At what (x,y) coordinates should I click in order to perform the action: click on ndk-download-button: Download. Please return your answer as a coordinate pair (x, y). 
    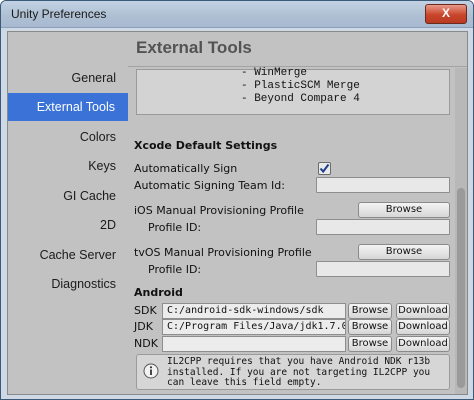
    Looking at the image, I should click on (423, 344).